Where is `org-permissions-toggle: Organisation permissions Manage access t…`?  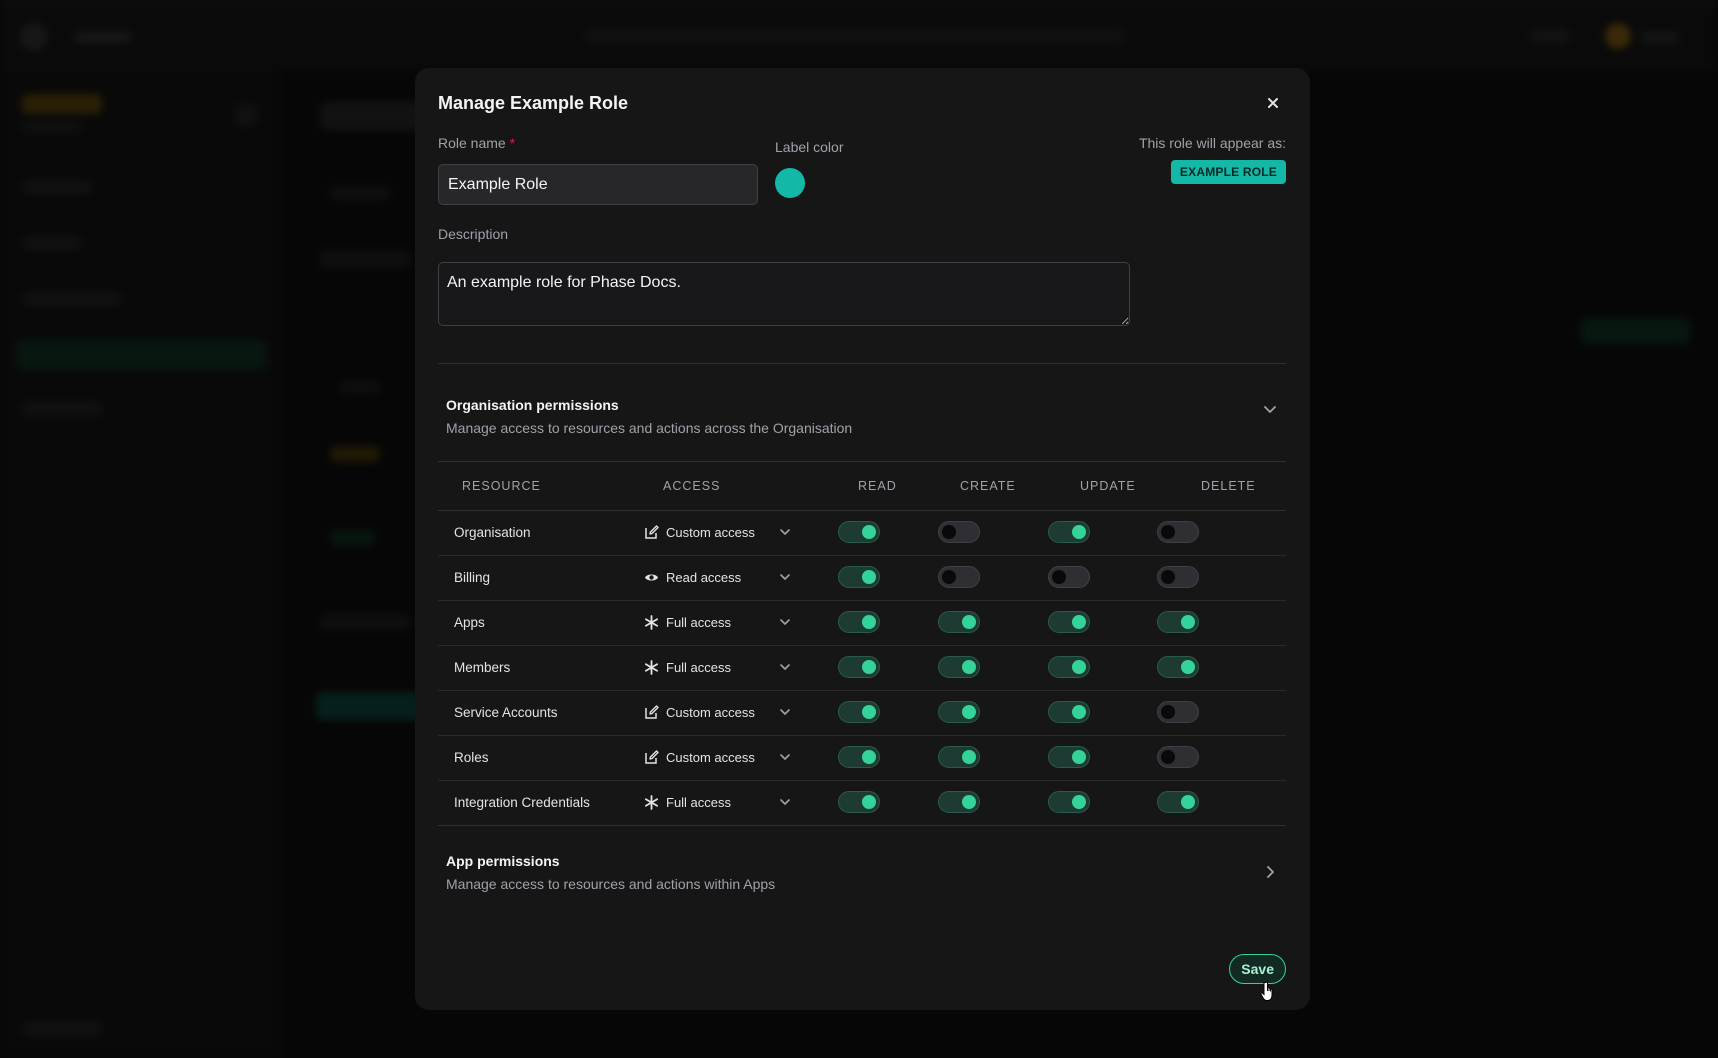 org-permissions-toggle: Organisation permissions Manage access t… is located at coordinates (862, 409).